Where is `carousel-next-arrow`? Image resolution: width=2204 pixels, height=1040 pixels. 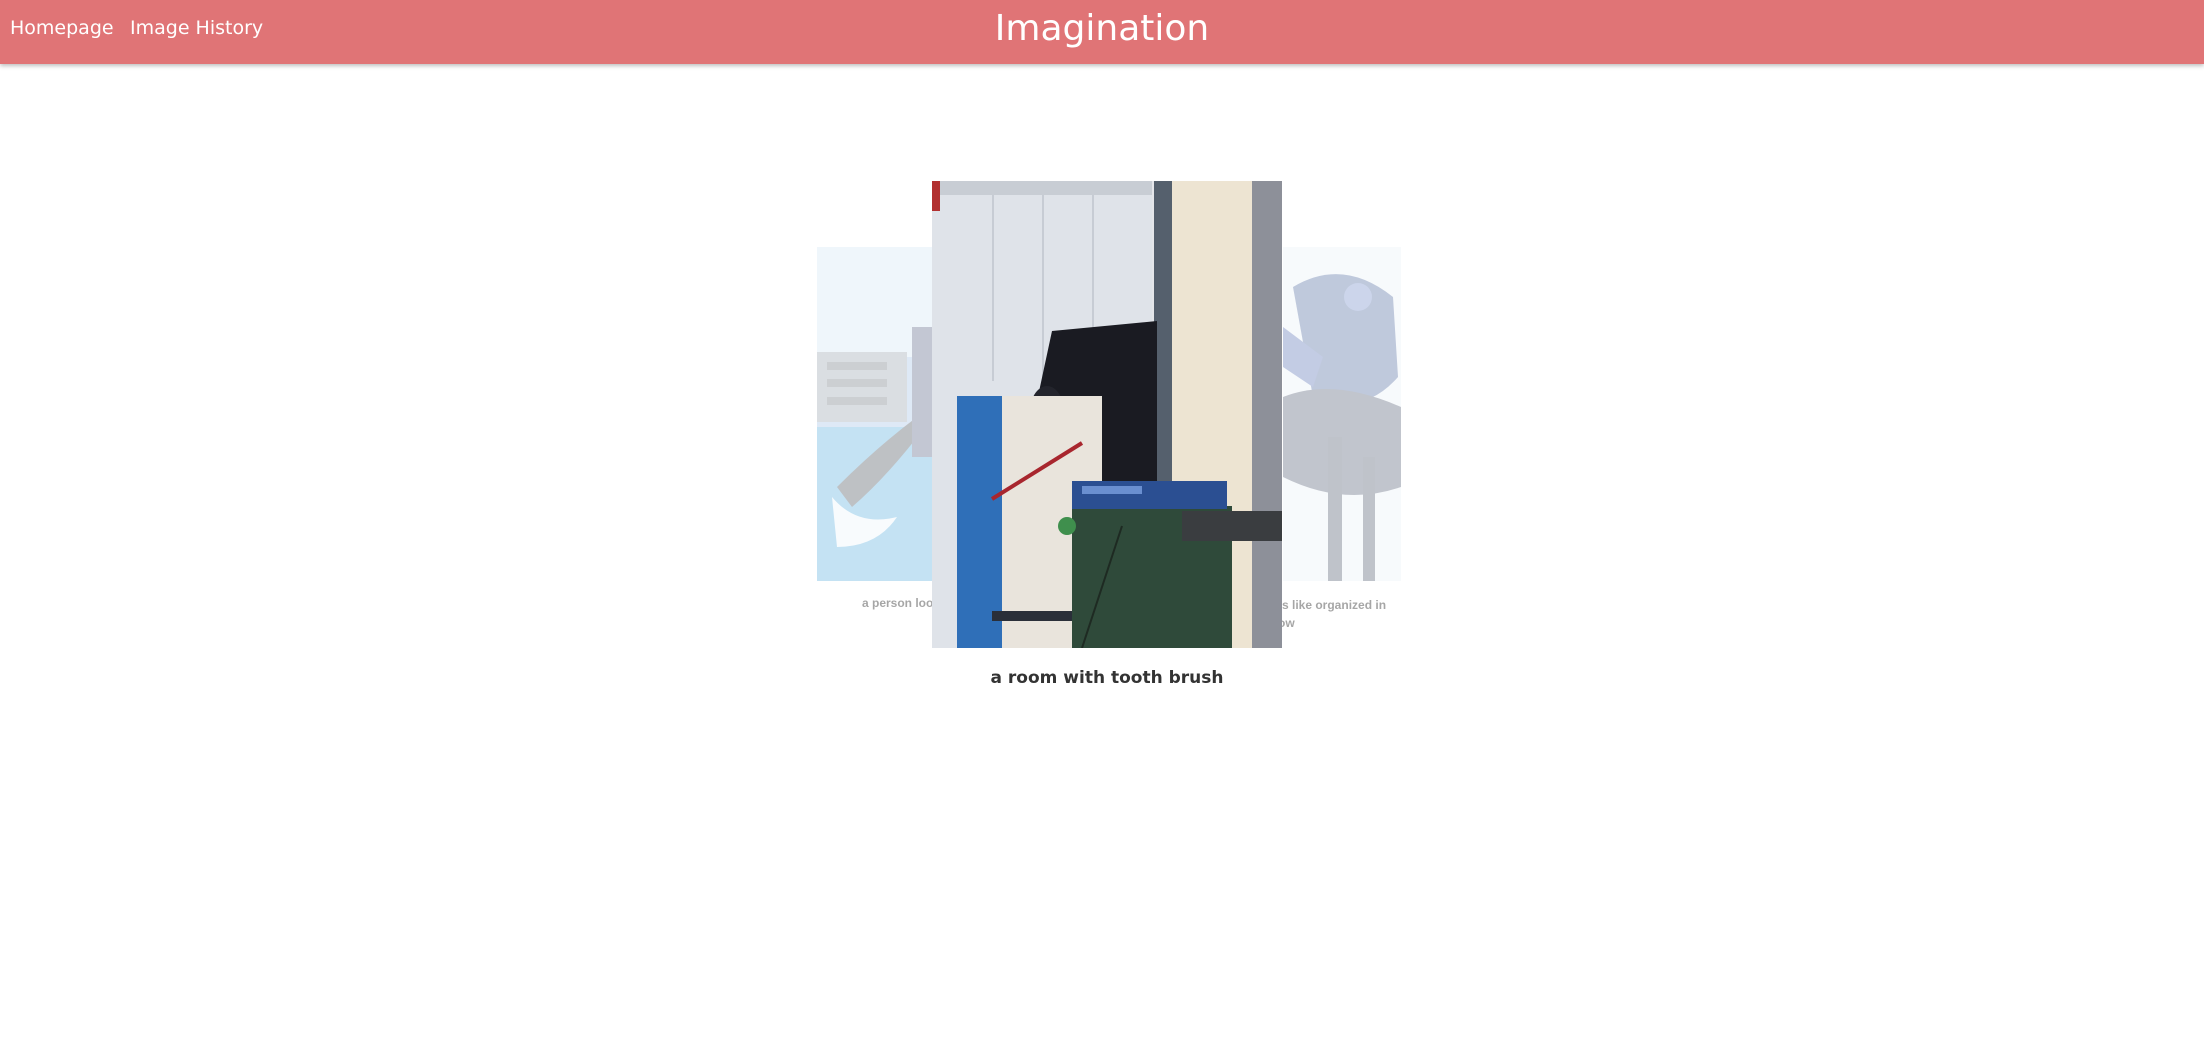
carousel-next-arrow is located at coordinates (1435, 410).